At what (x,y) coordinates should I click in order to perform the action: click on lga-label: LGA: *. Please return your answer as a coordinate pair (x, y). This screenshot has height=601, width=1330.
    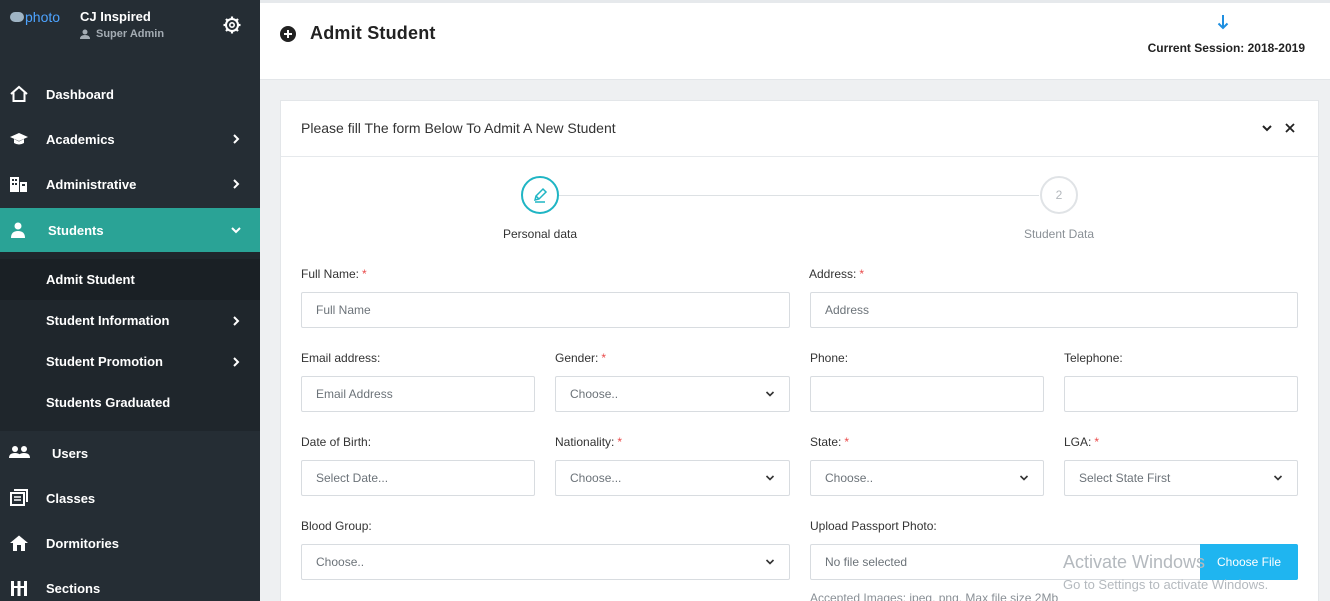
    Looking at the image, I should click on (1081, 442).